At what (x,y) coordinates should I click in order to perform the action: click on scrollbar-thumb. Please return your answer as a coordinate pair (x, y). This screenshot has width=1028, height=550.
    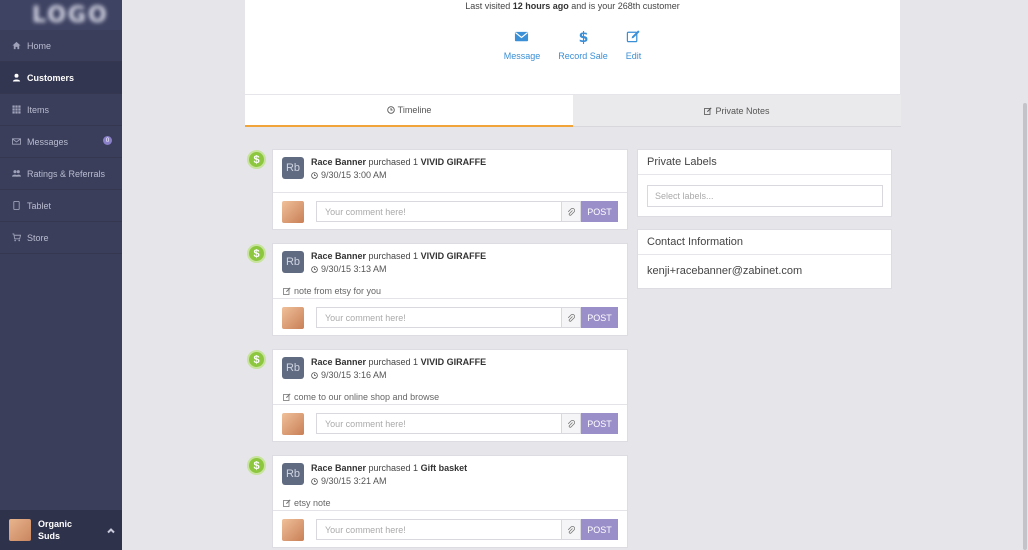
    Looking at the image, I should click on (1025, 326).